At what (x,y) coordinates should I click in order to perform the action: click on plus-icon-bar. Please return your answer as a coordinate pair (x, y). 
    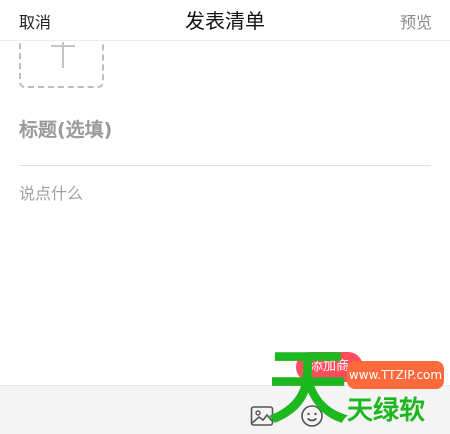
    Looking at the image, I should click on (63, 46).